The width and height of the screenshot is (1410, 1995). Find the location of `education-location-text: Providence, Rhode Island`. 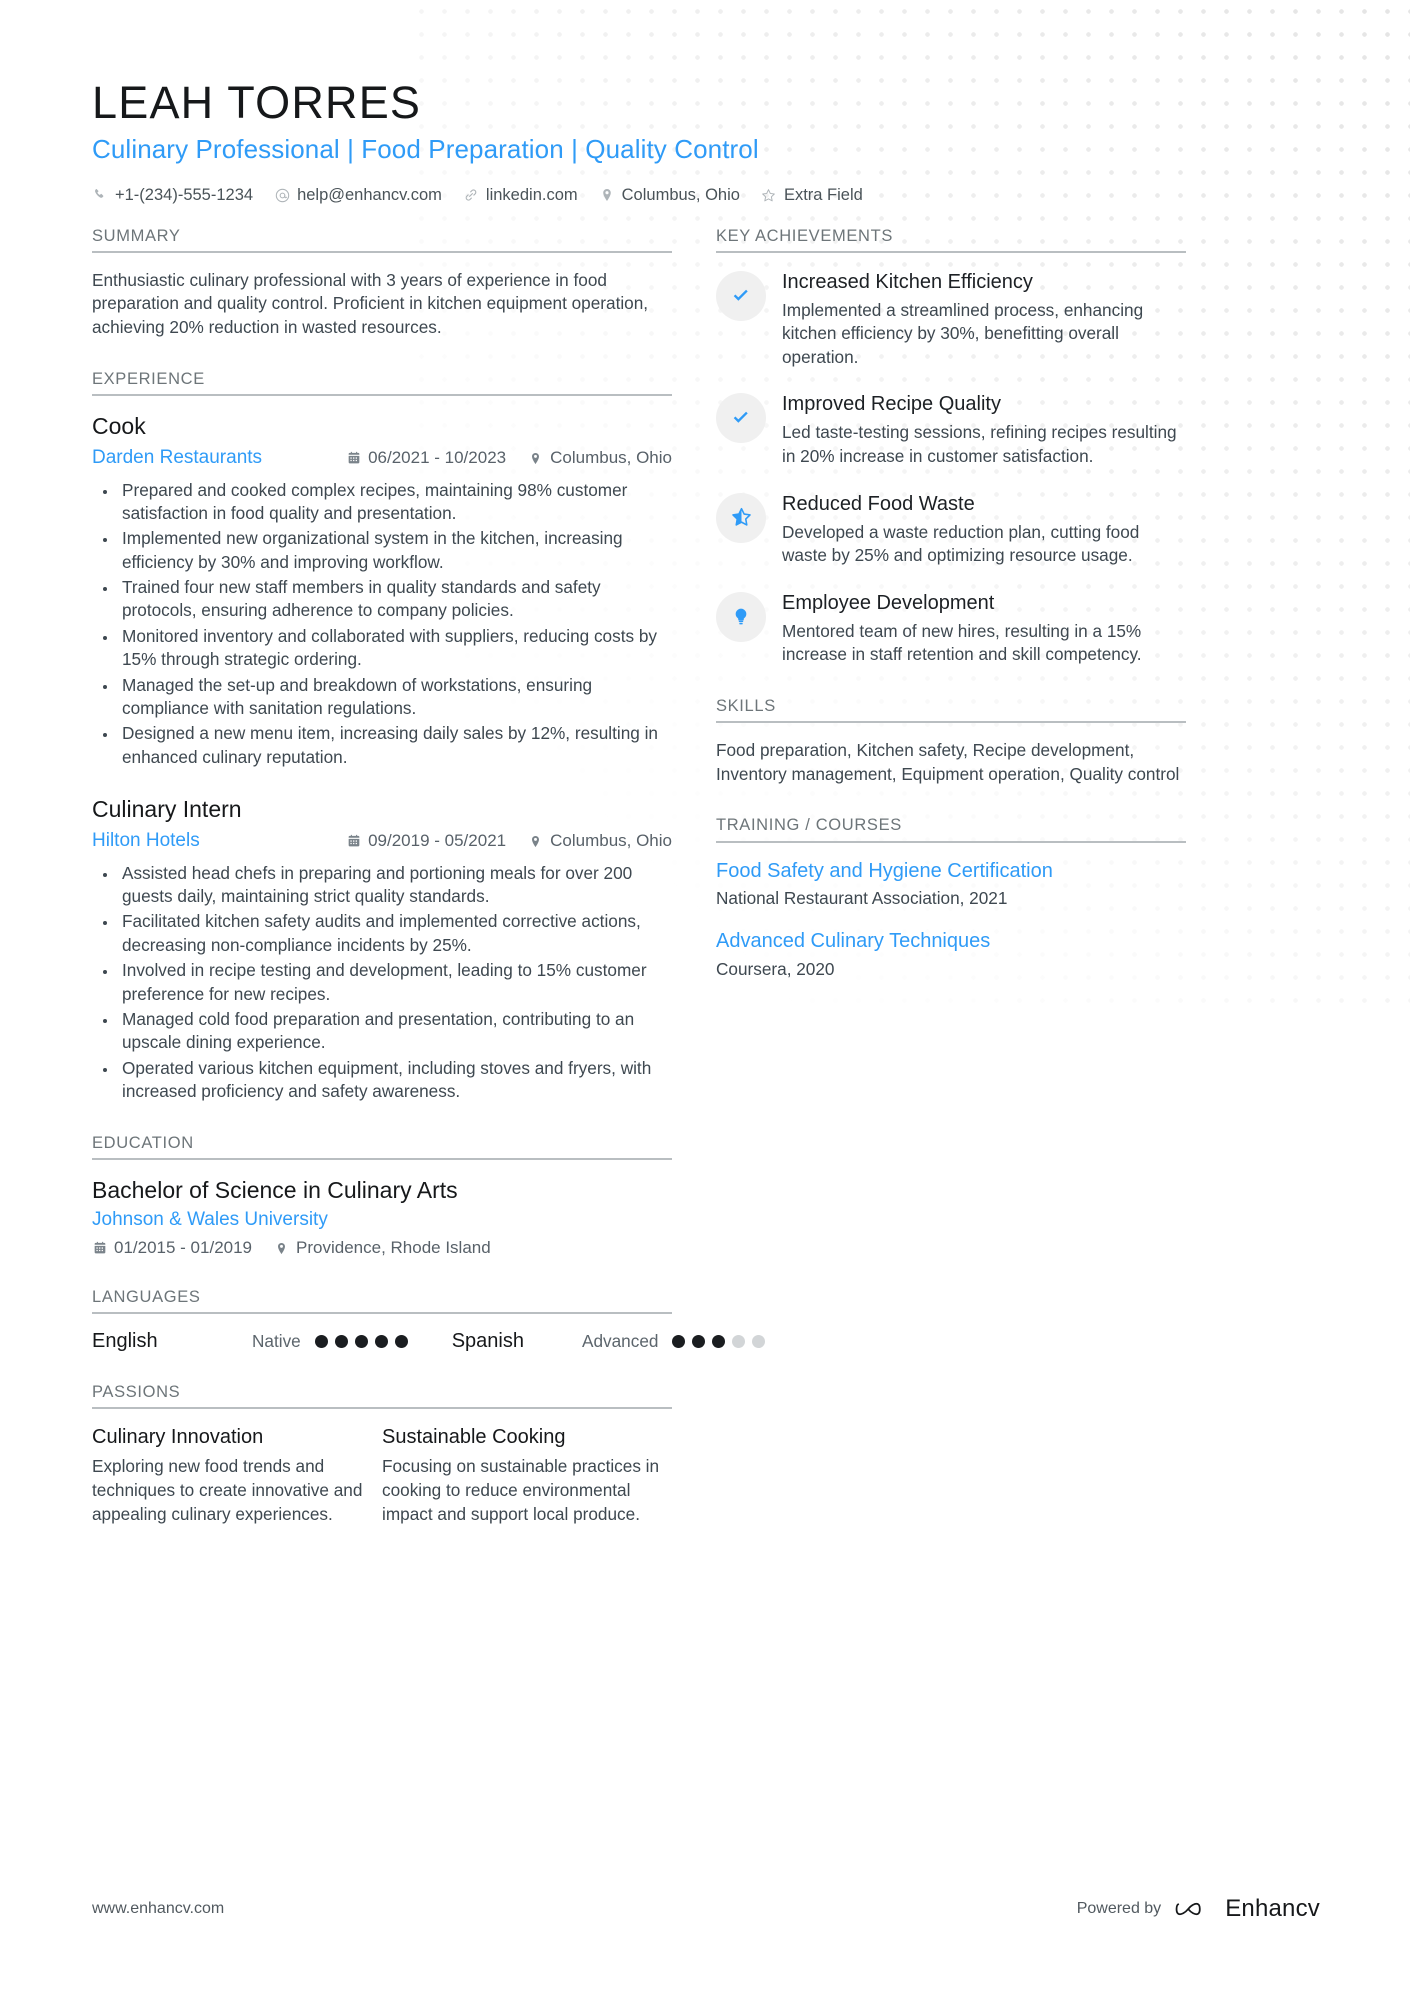

education-location-text: Providence, Rhode Island is located at coordinates (393, 1248).